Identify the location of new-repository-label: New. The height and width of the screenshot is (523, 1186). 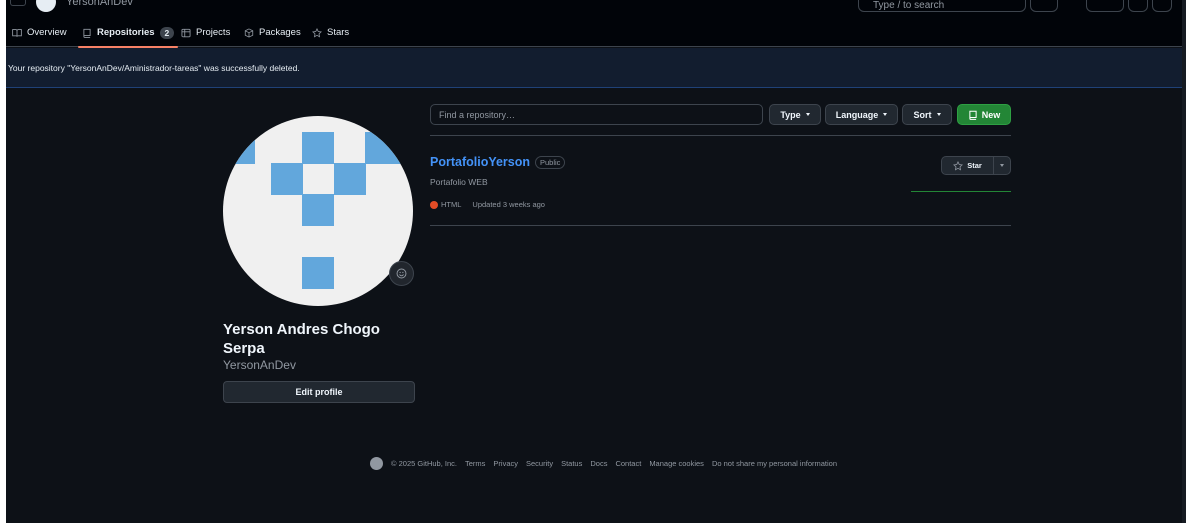
(991, 114).